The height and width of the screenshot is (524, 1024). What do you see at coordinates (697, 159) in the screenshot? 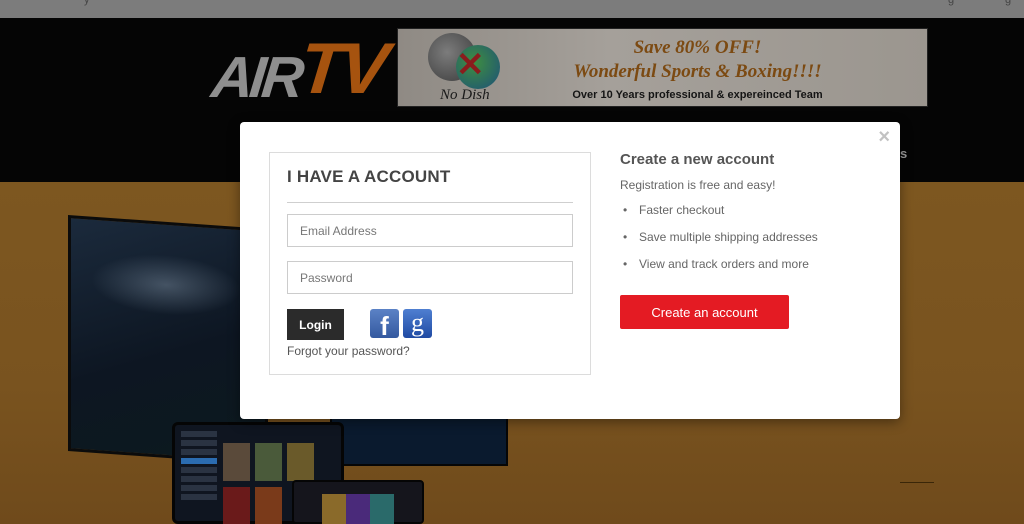
I see `register-title: Create a new account` at bounding box center [697, 159].